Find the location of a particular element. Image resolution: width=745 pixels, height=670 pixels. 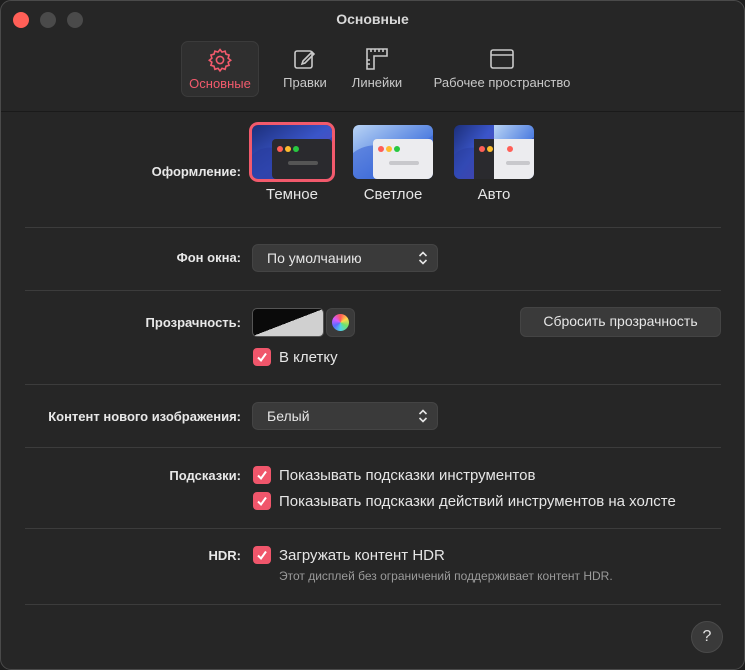

show-tool-tips-label: Показывать подсказки инструментов is located at coordinates (407, 475).